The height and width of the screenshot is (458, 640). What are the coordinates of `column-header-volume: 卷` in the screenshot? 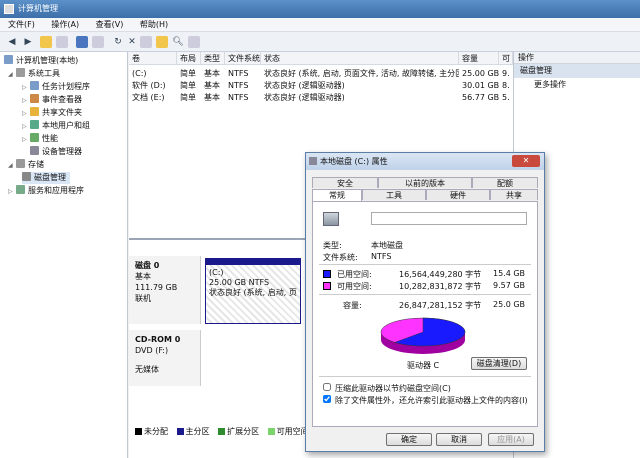 It's located at (153, 58).